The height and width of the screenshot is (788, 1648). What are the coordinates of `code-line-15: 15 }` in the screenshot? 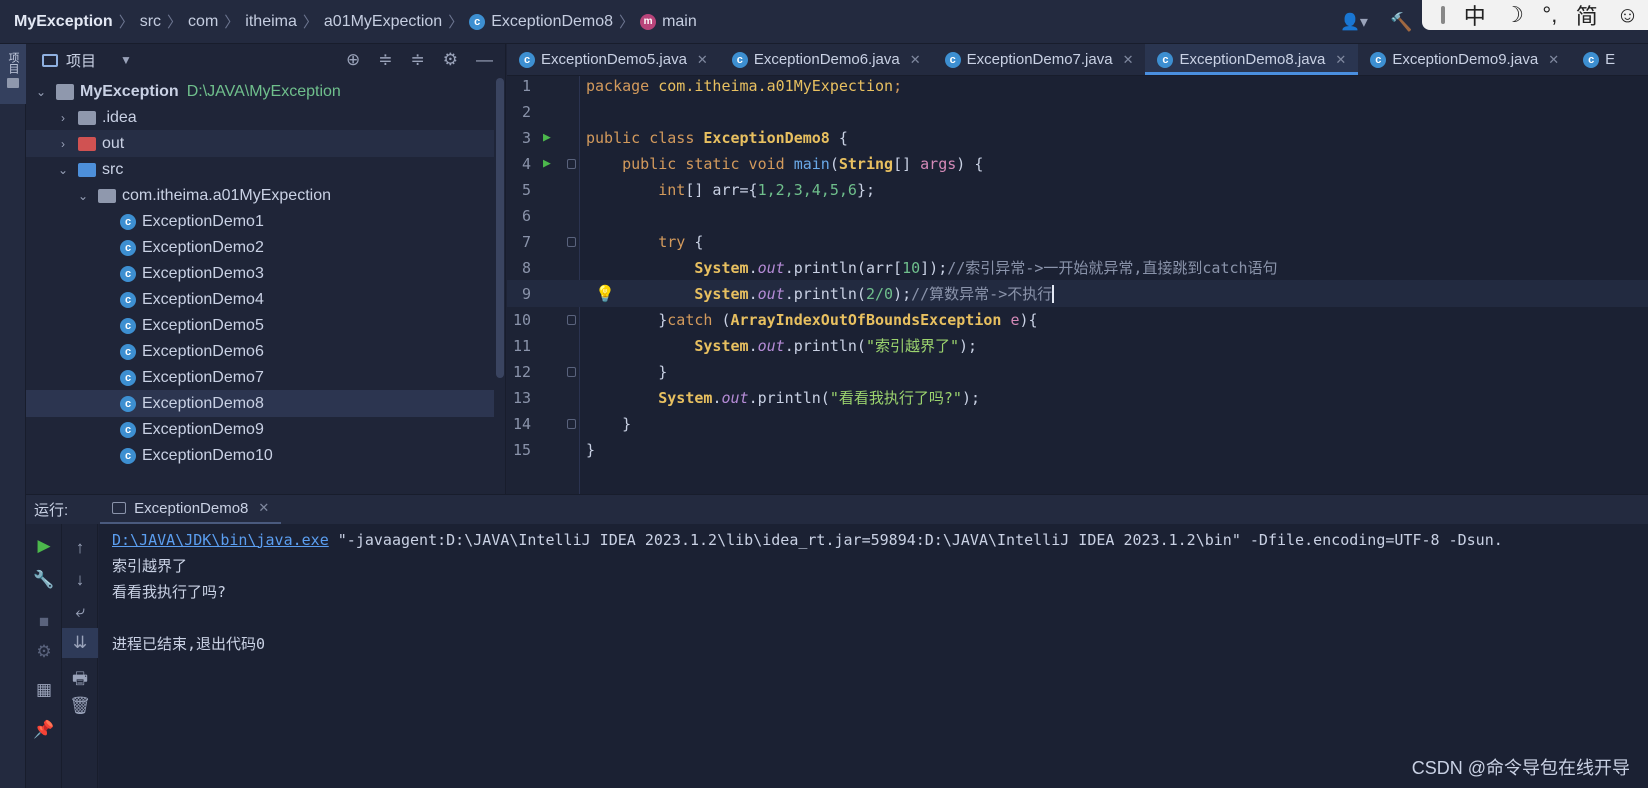 It's located at (1077, 449).